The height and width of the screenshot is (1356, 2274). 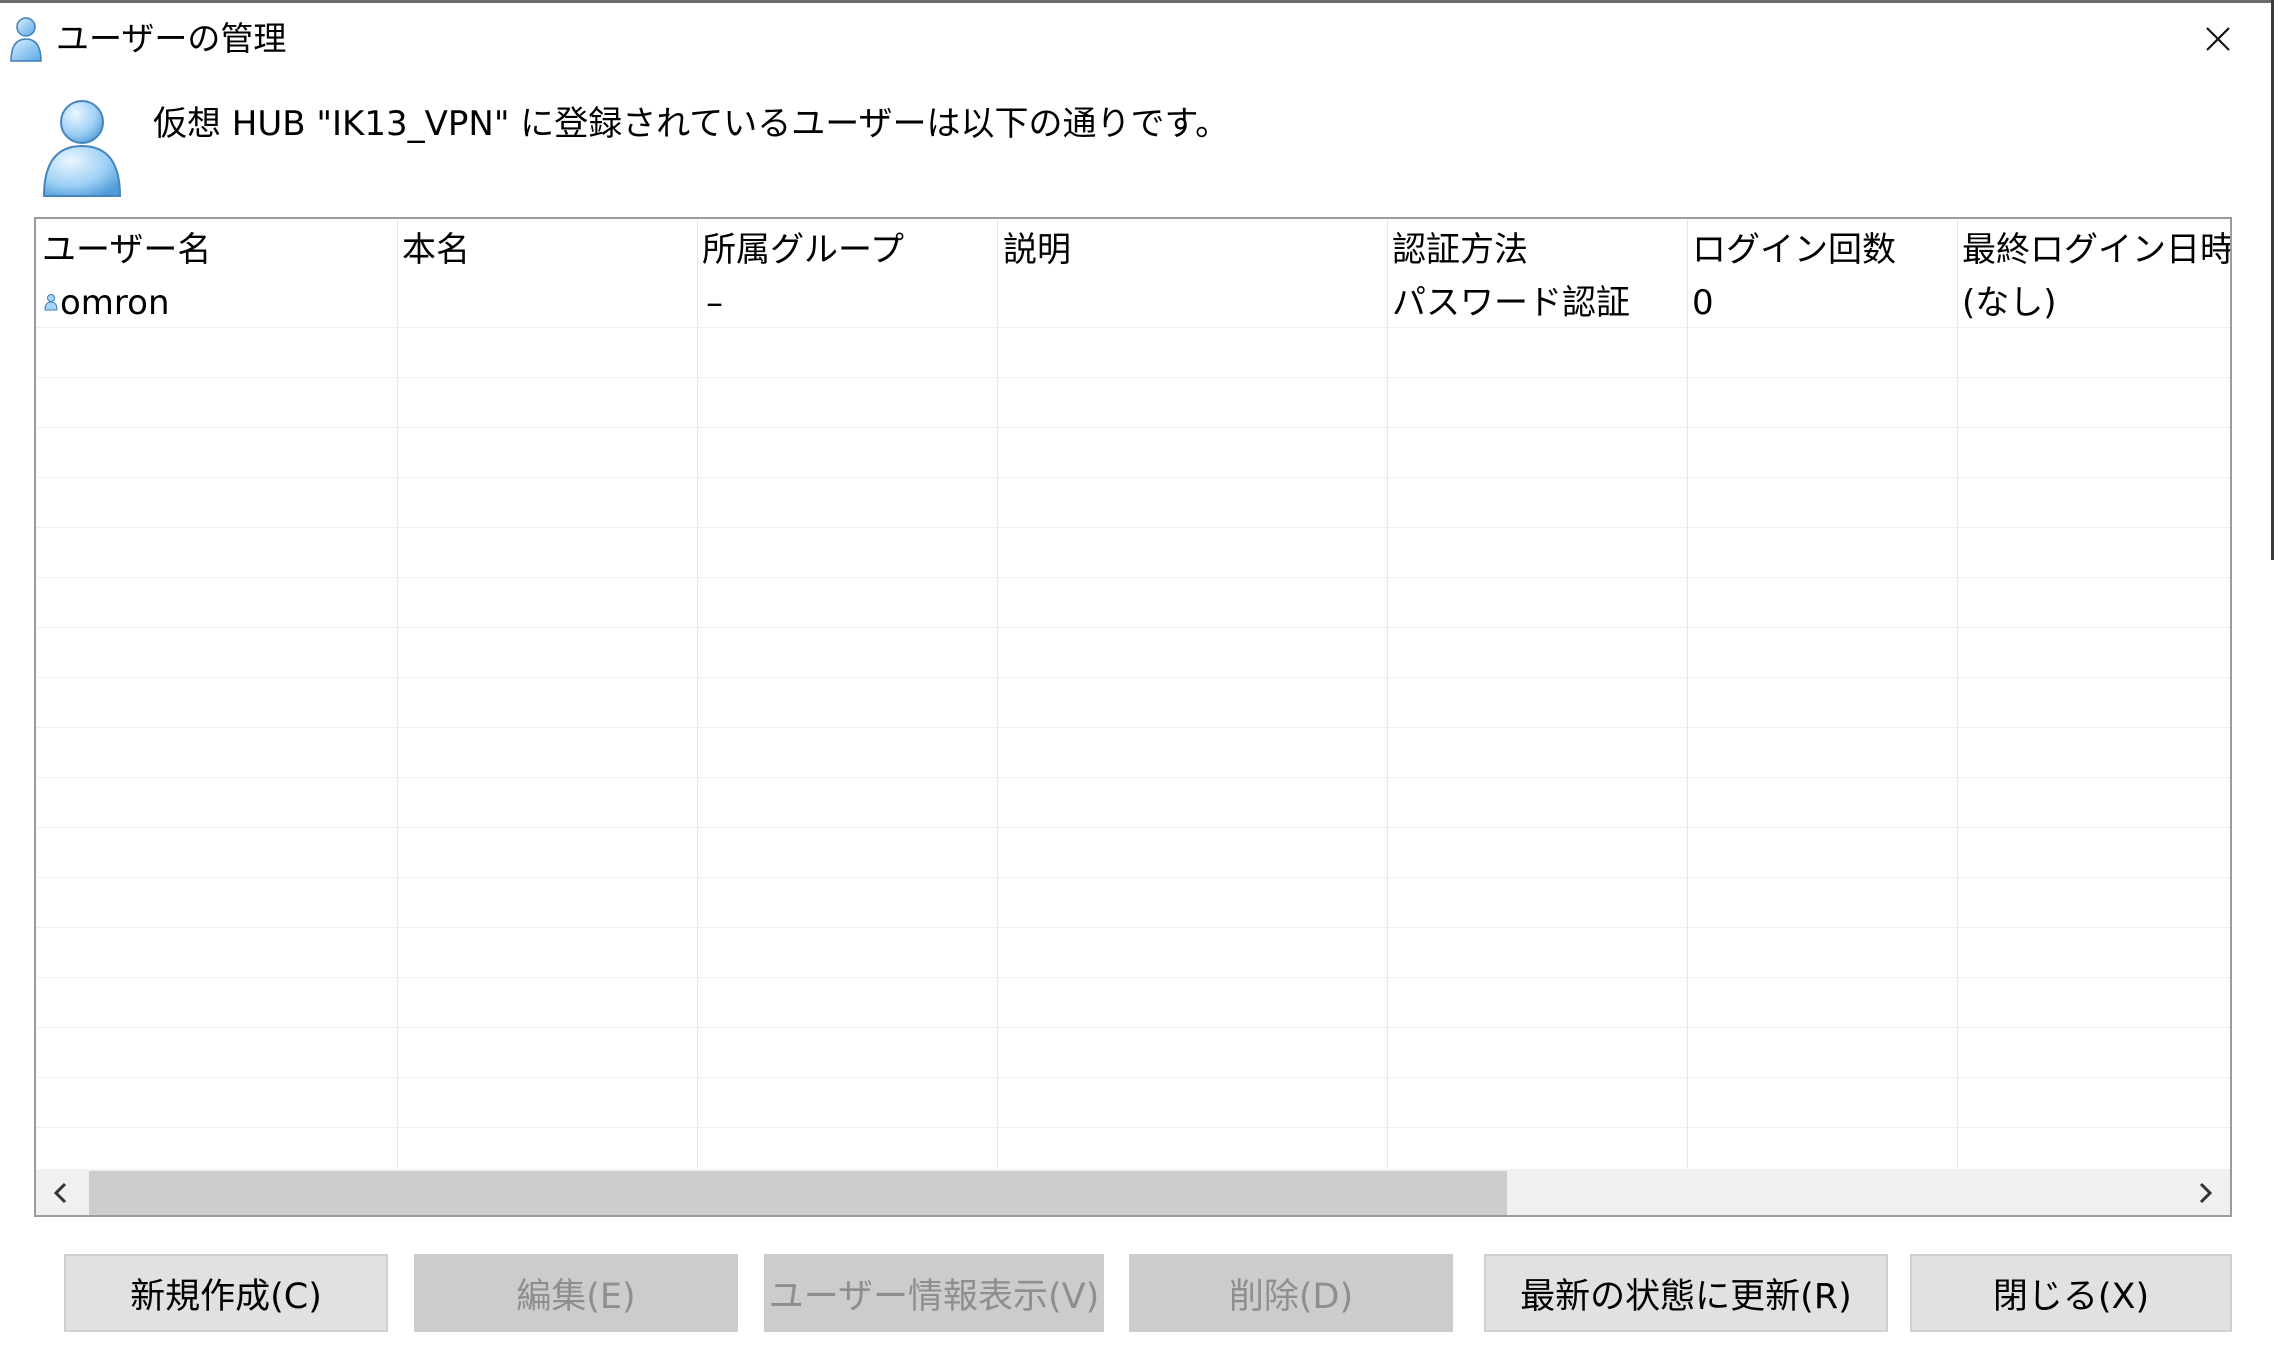 What do you see at coordinates (2071, 1293) in the screenshot?
I see `close-dialog-button: 閉じる(X)` at bounding box center [2071, 1293].